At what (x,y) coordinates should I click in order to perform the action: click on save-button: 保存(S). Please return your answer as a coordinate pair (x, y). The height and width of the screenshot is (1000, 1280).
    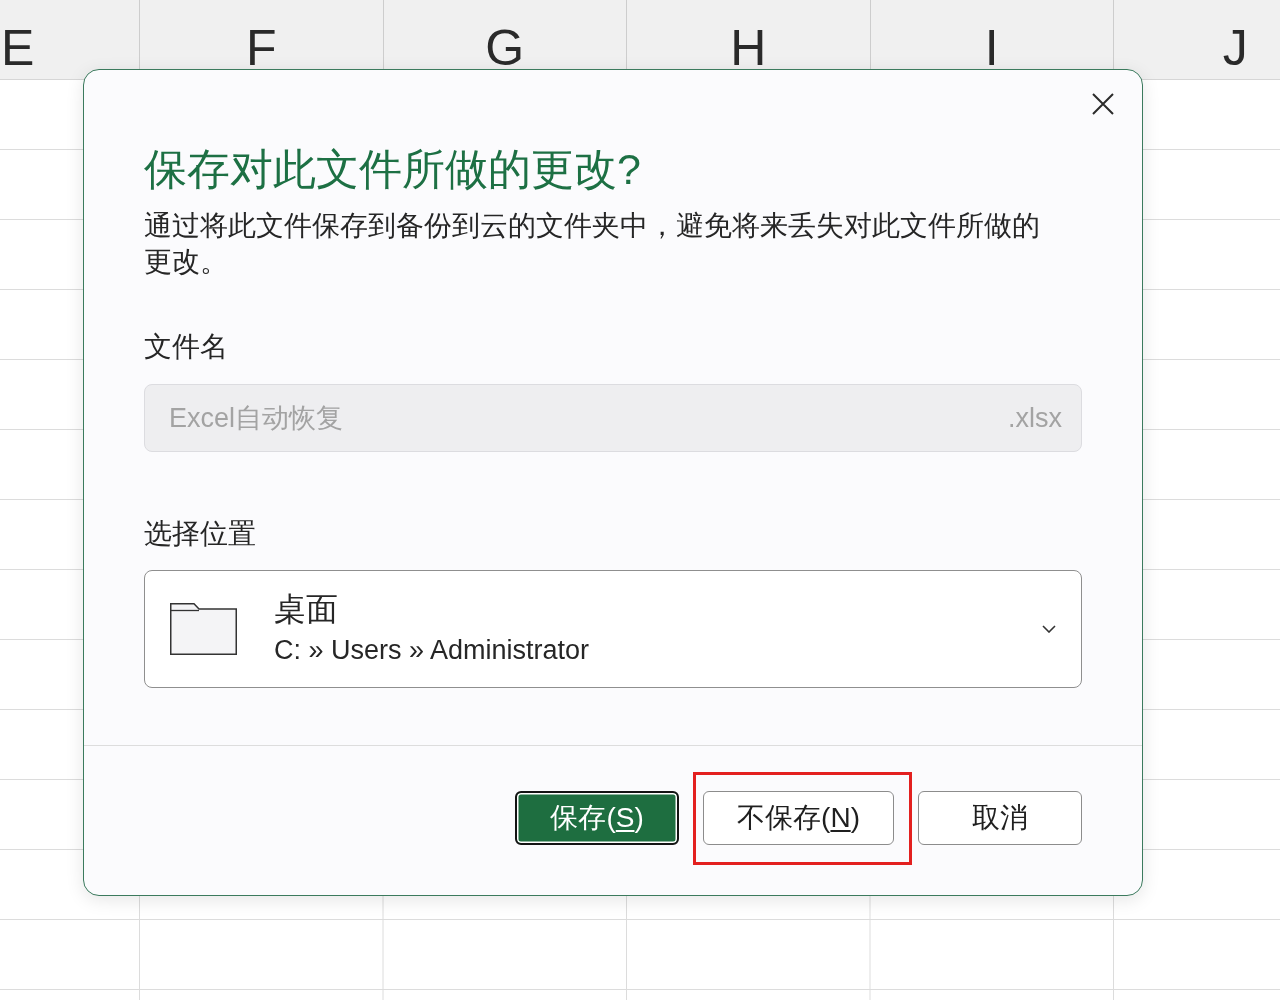
    Looking at the image, I should click on (597, 818).